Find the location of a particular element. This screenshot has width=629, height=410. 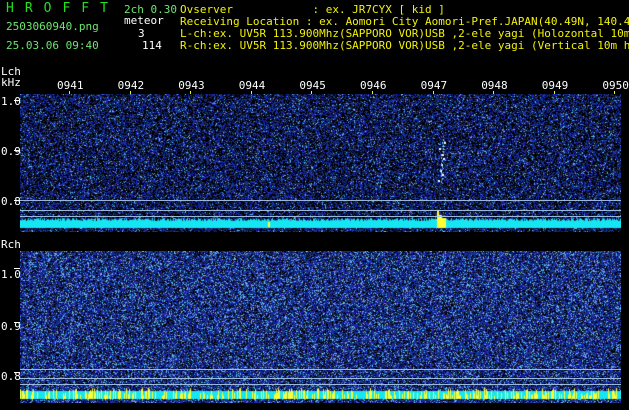

time-tick-label: 0945 is located at coordinates (312, 85).